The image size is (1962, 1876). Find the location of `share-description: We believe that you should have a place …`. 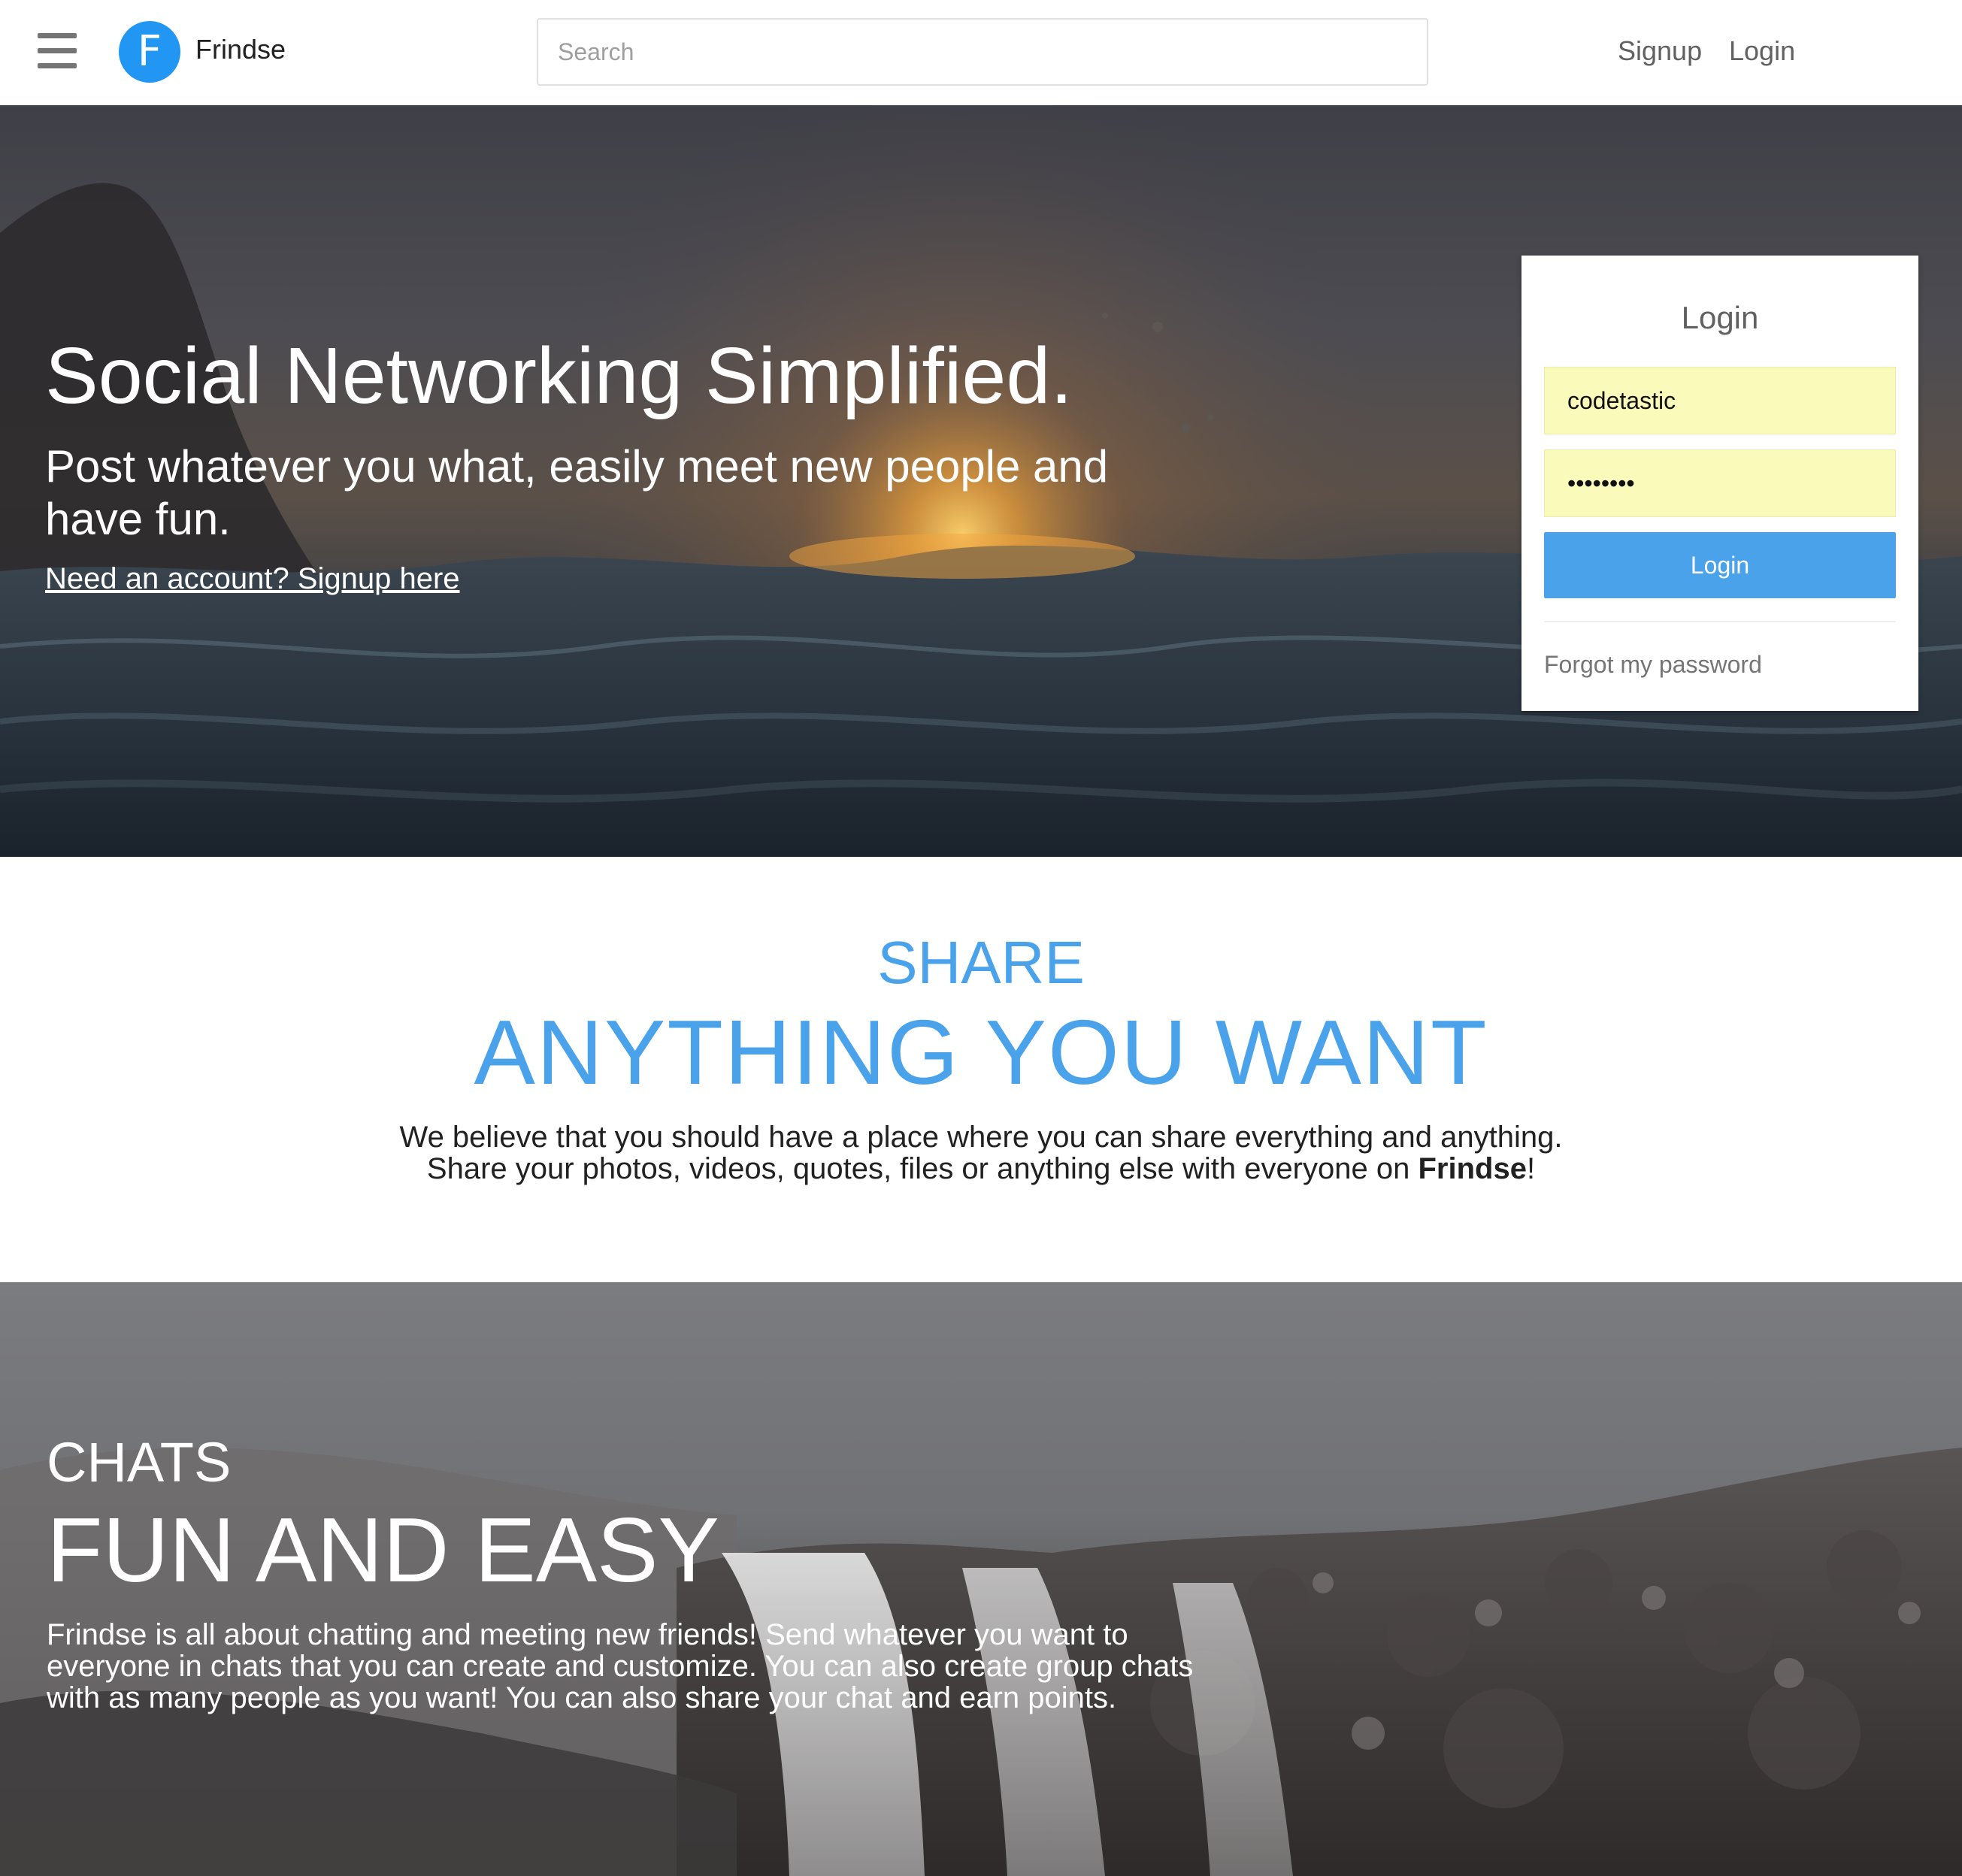

share-description: We believe that you should have a place … is located at coordinates (981, 1153).